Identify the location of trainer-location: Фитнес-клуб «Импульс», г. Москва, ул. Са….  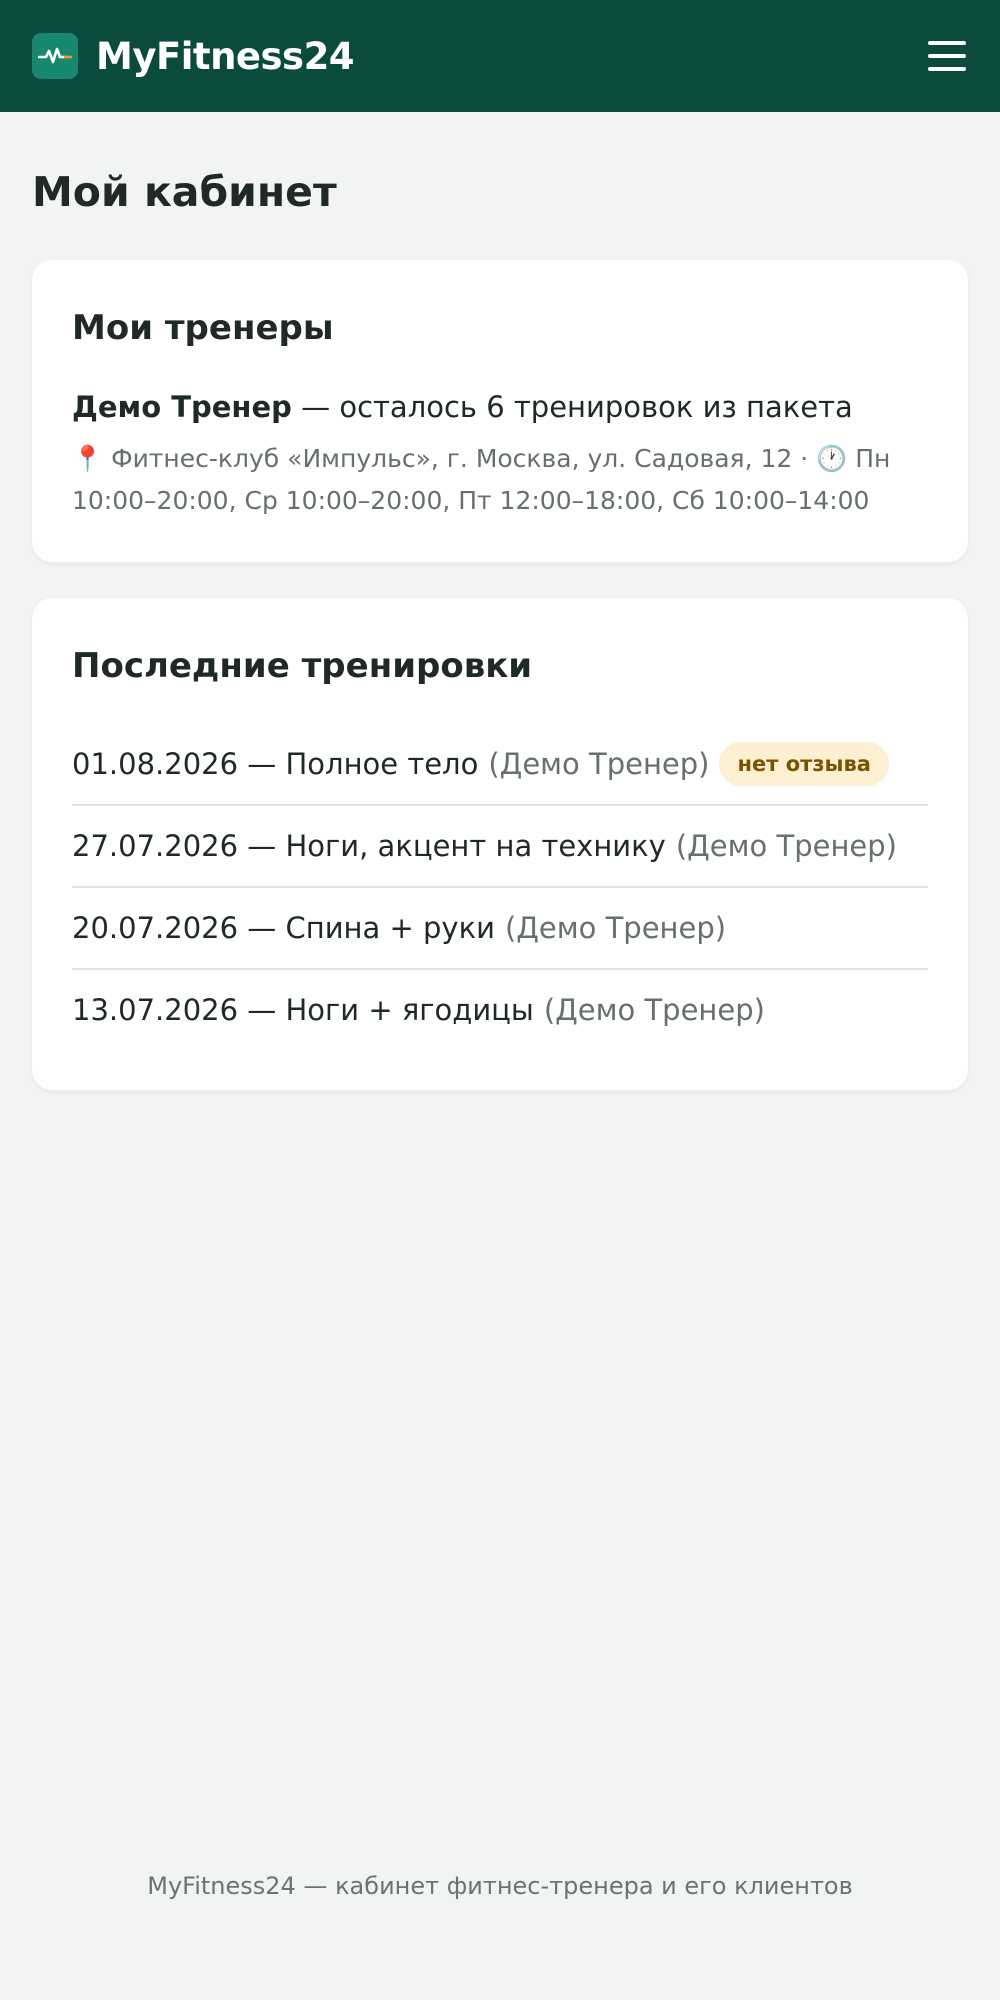
(460, 458).